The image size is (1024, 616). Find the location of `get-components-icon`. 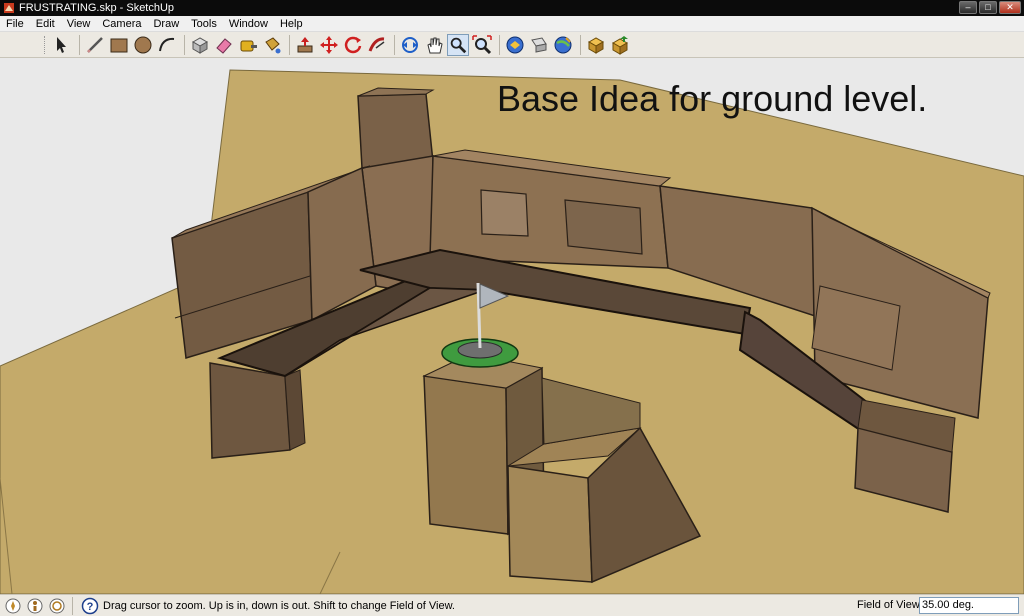

get-components-icon is located at coordinates (596, 45).